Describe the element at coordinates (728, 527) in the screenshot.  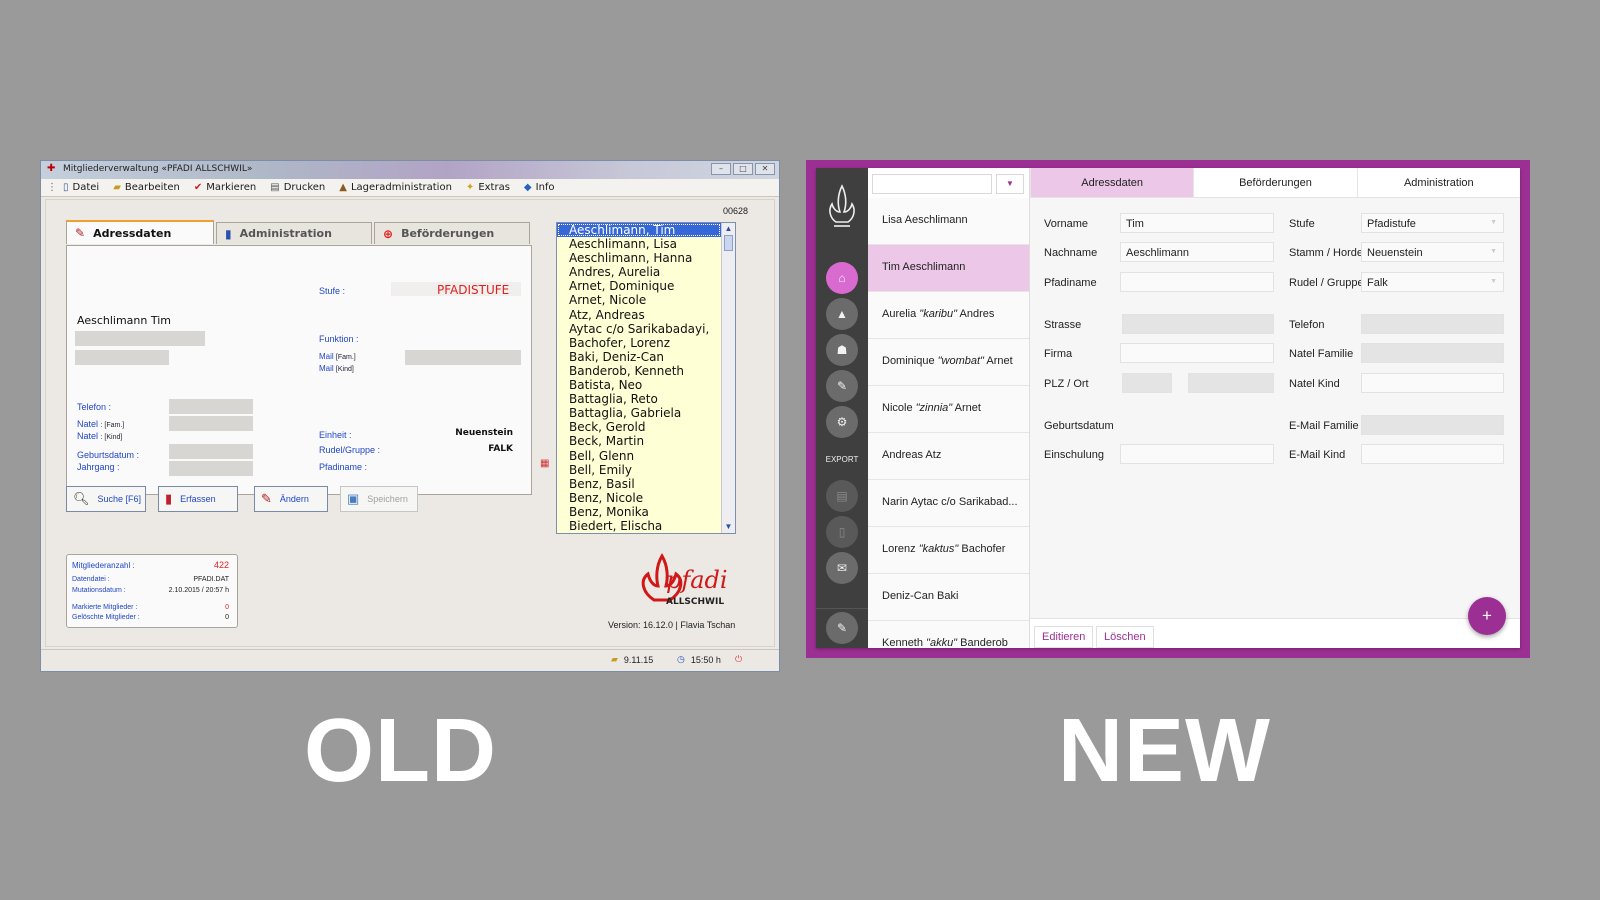
I see `scroll-down-arrow-icon: ▼` at that location.